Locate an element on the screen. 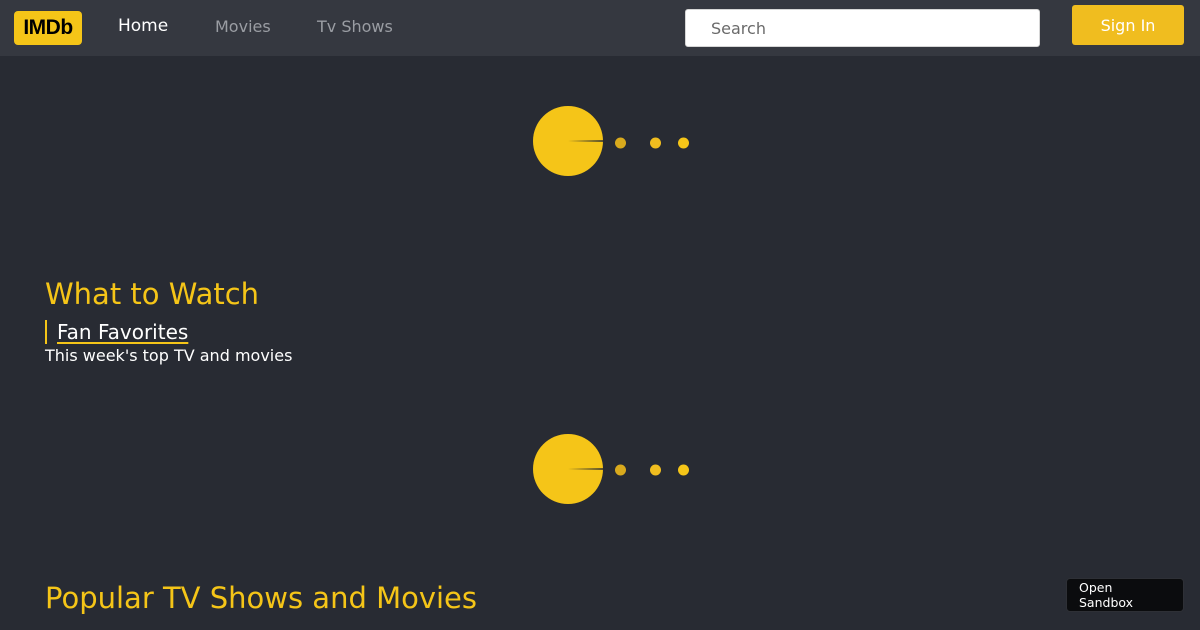 The width and height of the screenshot is (1200, 630). top-nav-bar: IMDb Home Movies Tv Shows Sign In is located at coordinates (600, 28).